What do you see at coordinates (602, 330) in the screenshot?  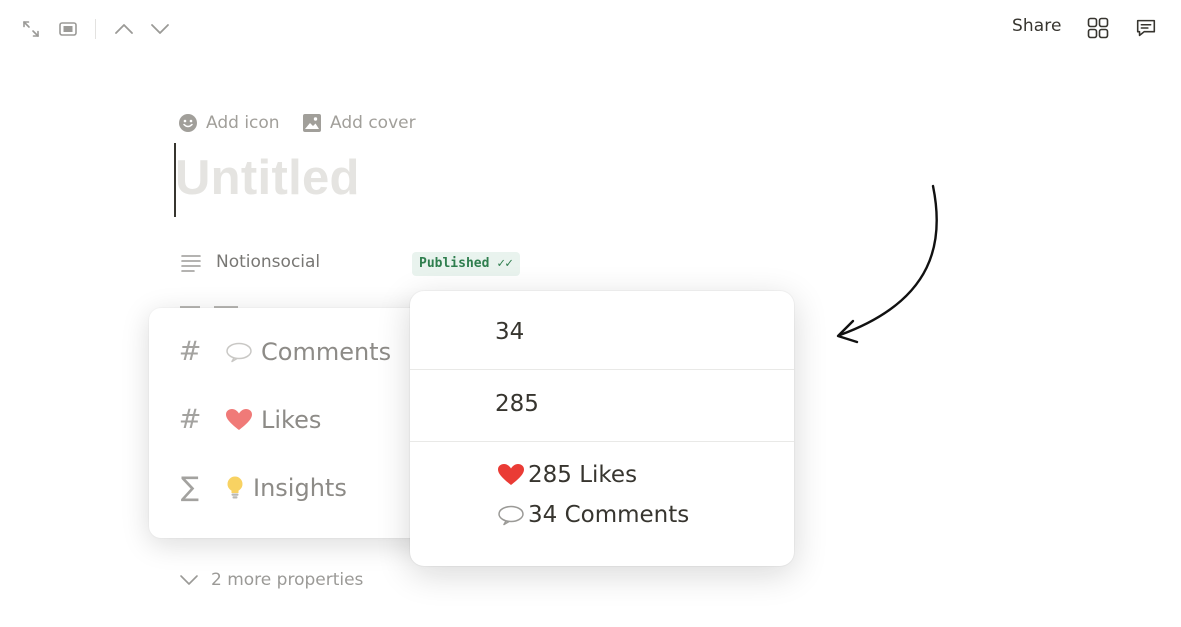 I see `comments-value-cell: 34` at bounding box center [602, 330].